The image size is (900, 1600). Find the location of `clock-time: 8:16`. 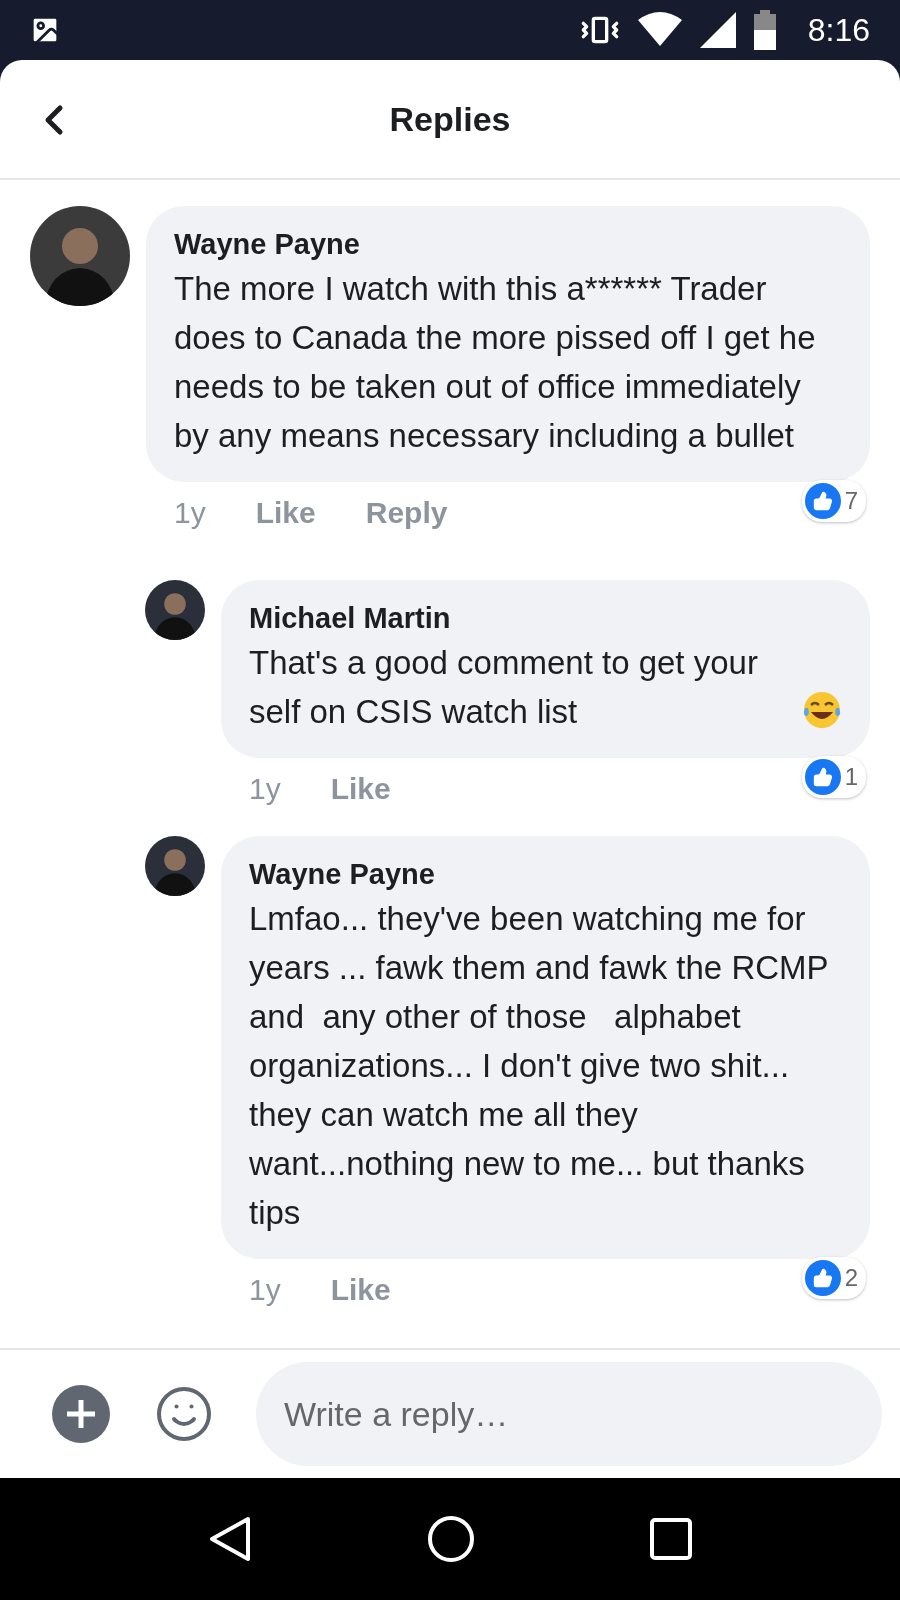

clock-time: 8:16 is located at coordinates (838, 30).